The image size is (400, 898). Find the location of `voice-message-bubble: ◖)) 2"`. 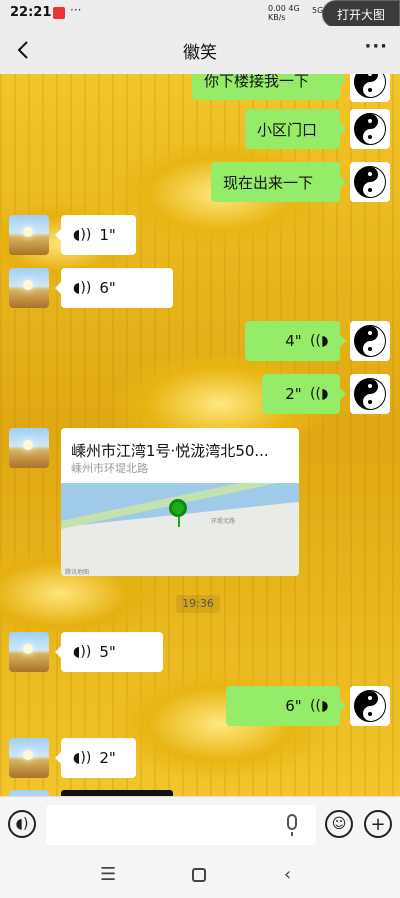

voice-message-bubble: ◖)) 2" is located at coordinates (95, 758).